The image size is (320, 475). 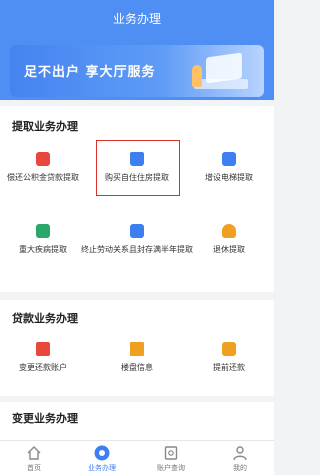 I want to click on highlight-box, so click(x=138, y=168).